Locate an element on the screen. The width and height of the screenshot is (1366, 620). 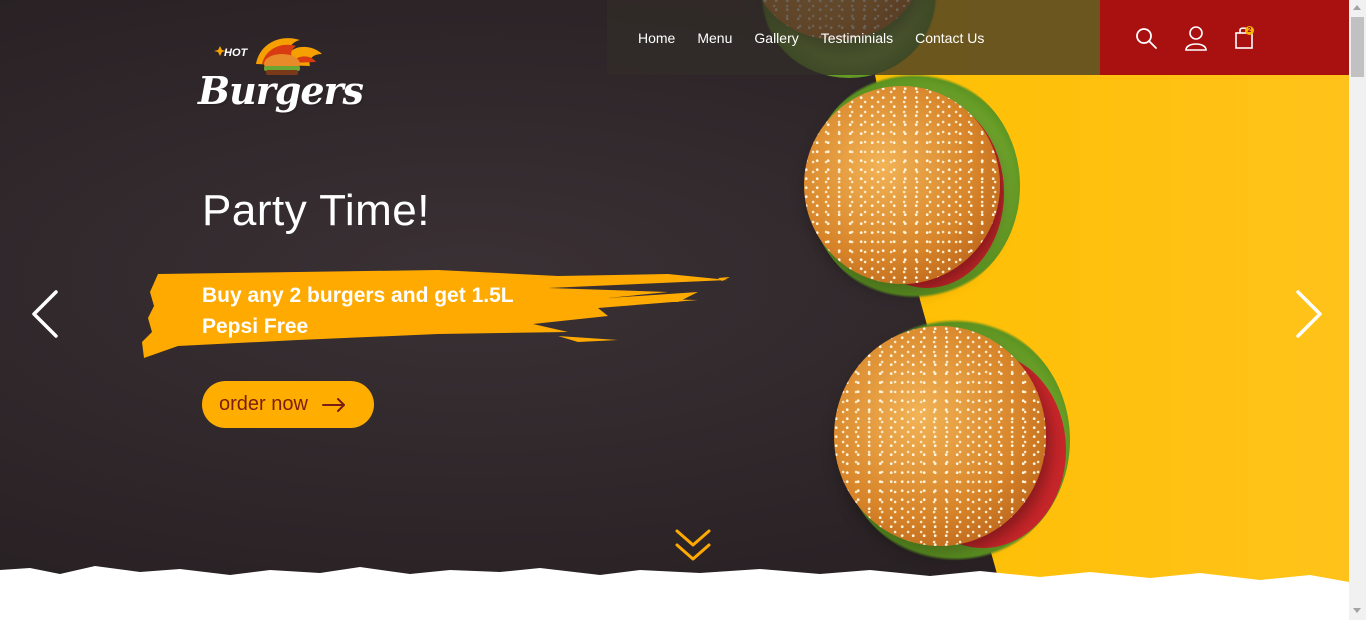
scroll-up-arrow-icon is located at coordinates (1357, 7).